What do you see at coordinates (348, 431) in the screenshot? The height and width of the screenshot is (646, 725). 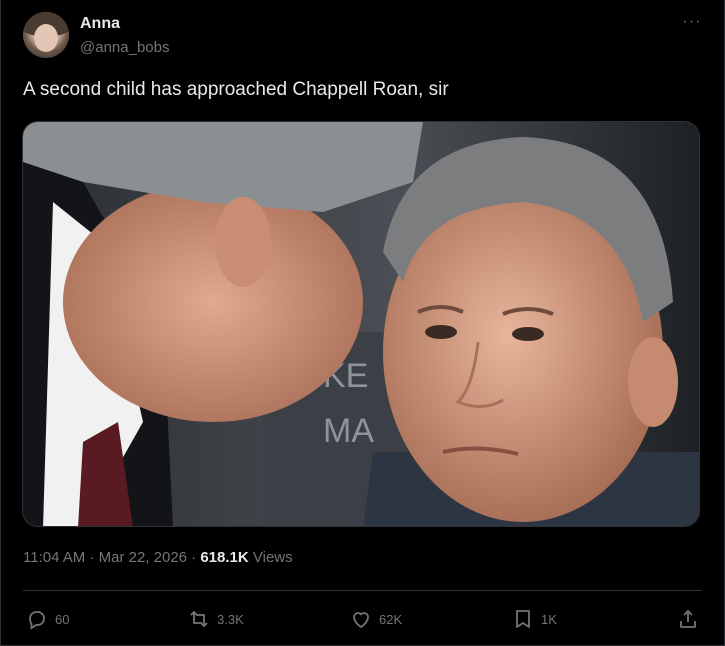 I see `background-sign-text-2: MA` at bounding box center [348, 431].